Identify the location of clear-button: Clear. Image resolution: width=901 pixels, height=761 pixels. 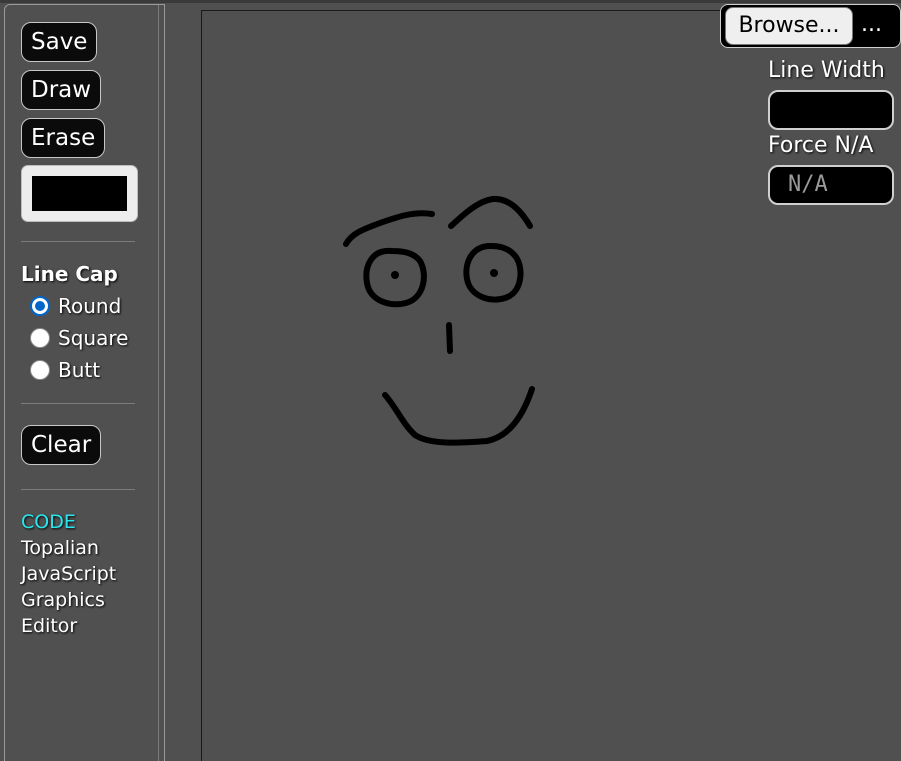
(61, 445).